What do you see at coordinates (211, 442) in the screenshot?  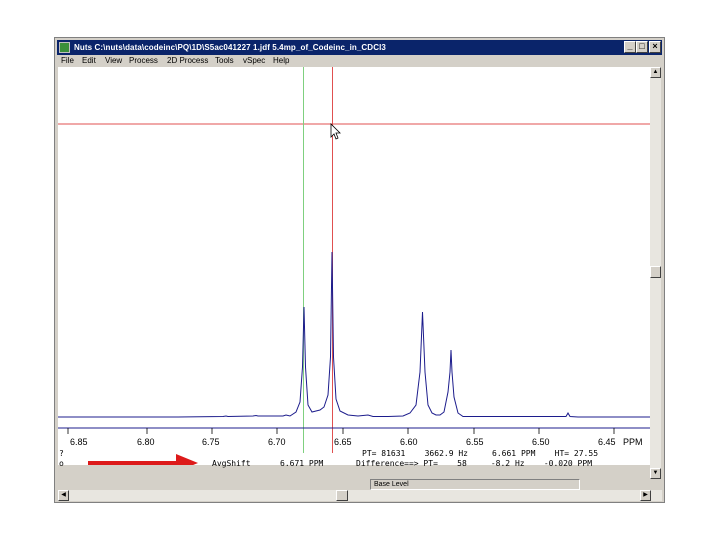 I see `axis-tick-label: 6.75` at bounding box center [211, 442].